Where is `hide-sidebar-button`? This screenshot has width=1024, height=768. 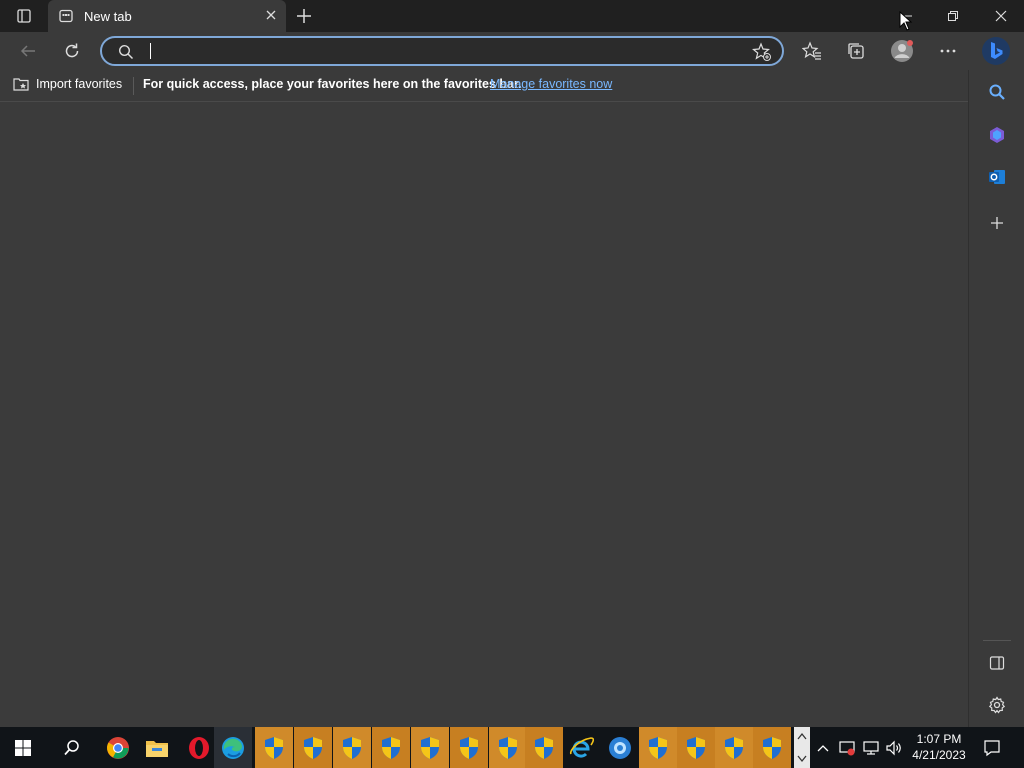
hide-sidebar-button is located at coordinates (997, 663).